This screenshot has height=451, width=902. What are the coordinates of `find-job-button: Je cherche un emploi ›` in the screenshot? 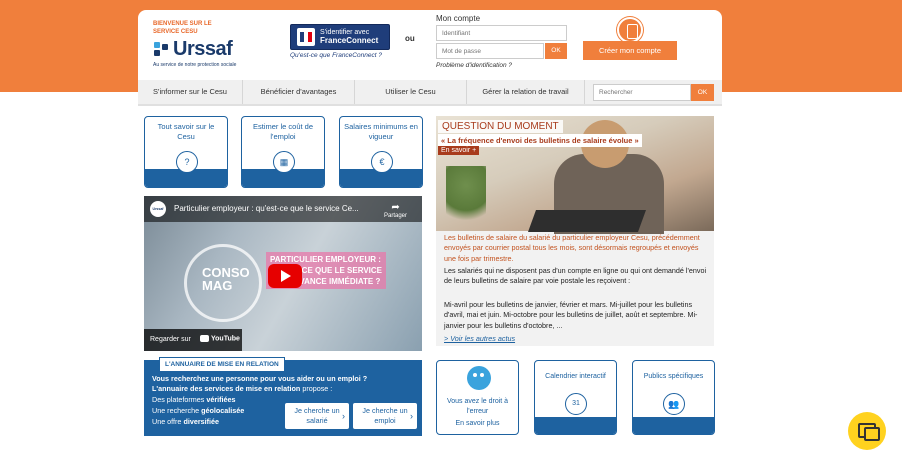 It's located at (385, 416).